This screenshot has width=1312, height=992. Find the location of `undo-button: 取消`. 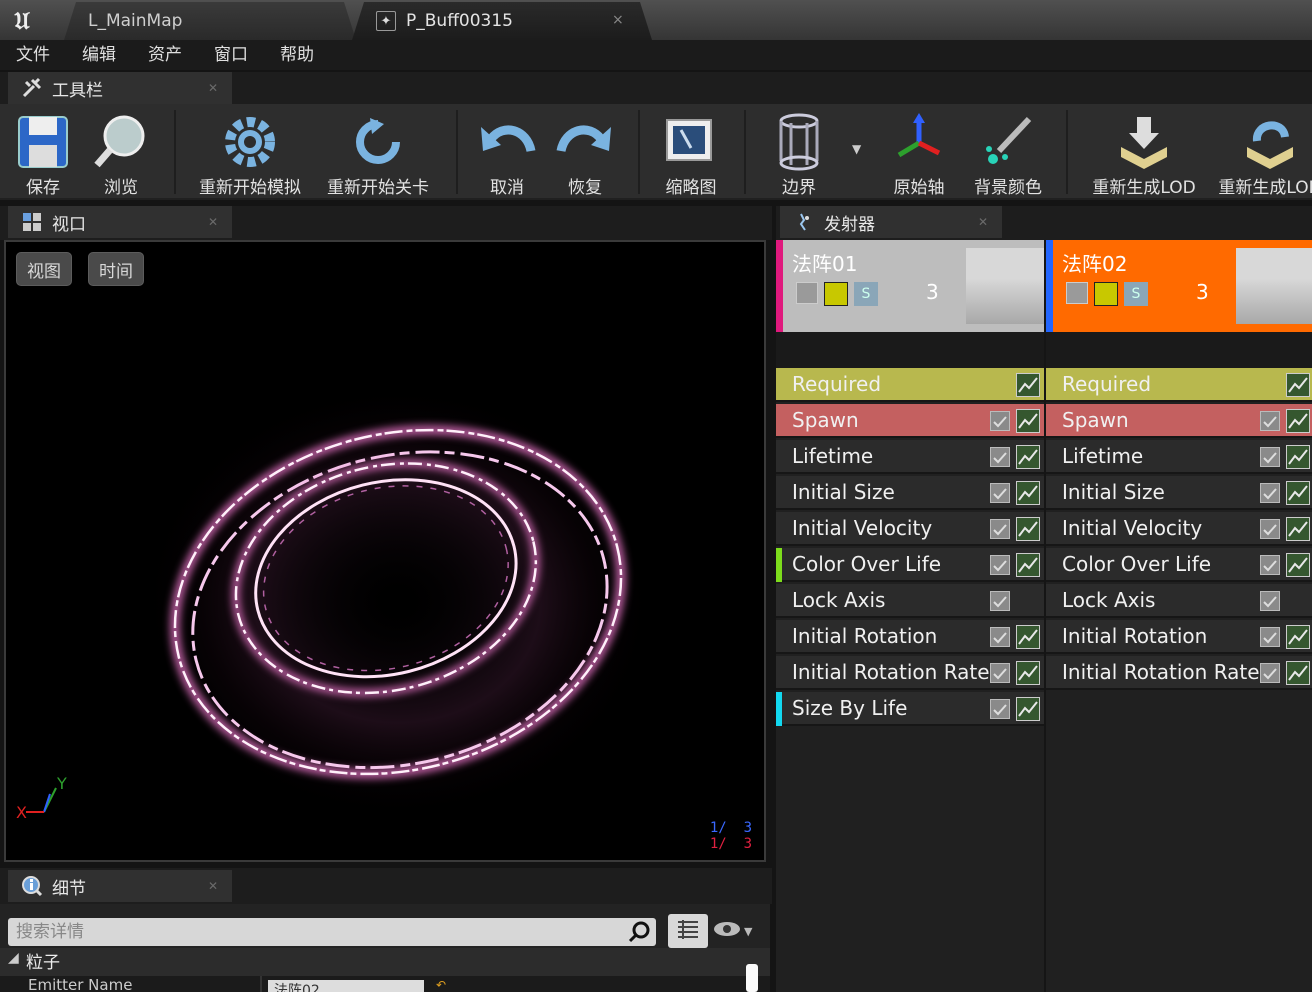

undo-button: 取消 is located at coordinates (507, 152).